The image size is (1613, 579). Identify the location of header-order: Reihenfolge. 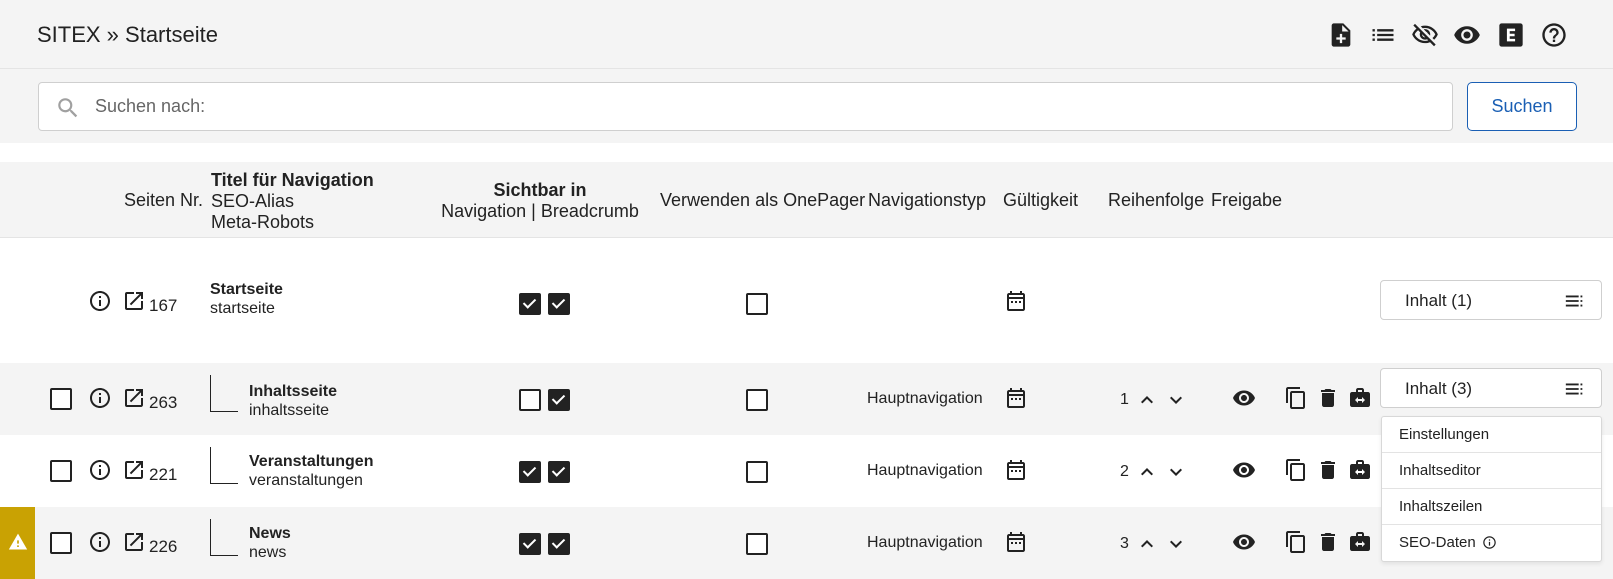
(1156, 200).